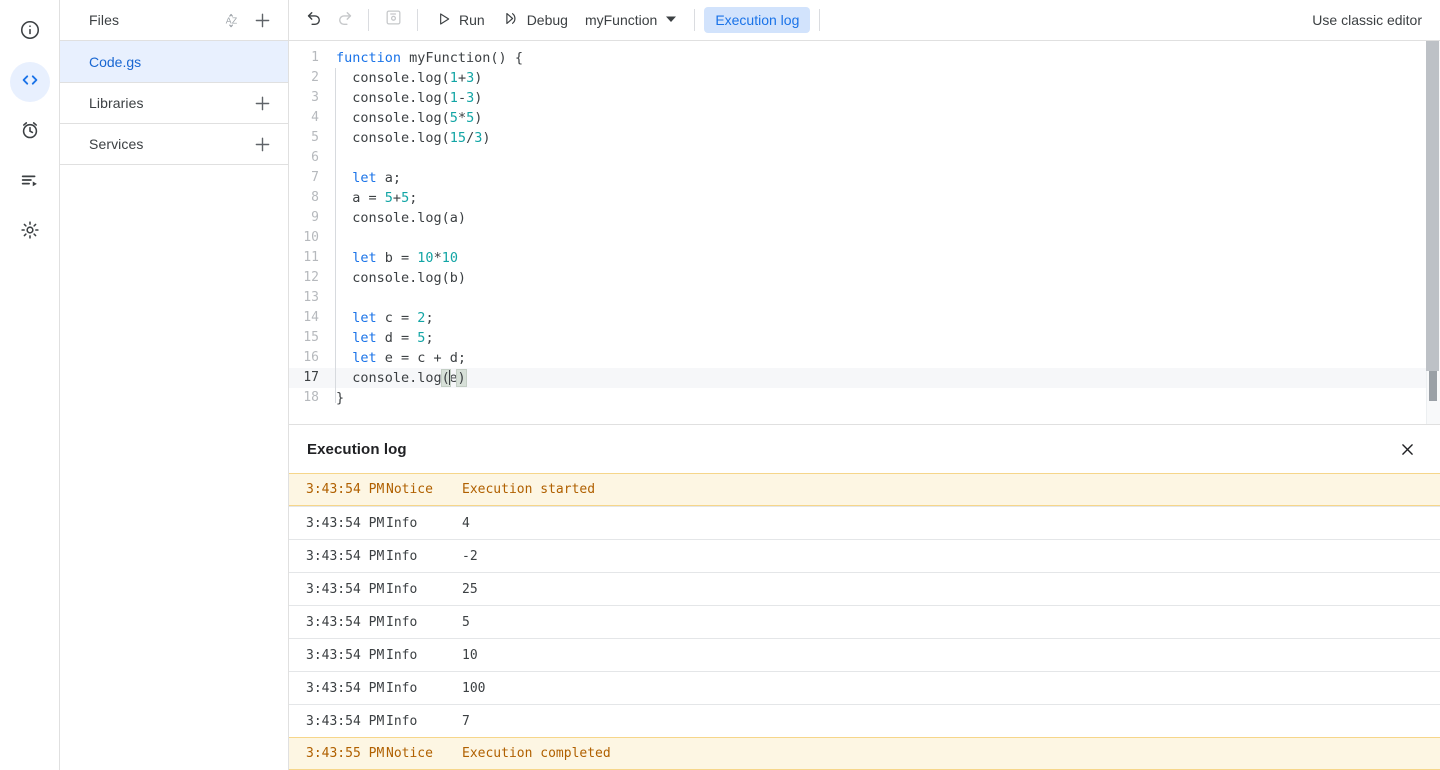  Describe the element at coordinates (427, 58) in the screenshot. I see `code-line-text: function myFunction() {` at that location.